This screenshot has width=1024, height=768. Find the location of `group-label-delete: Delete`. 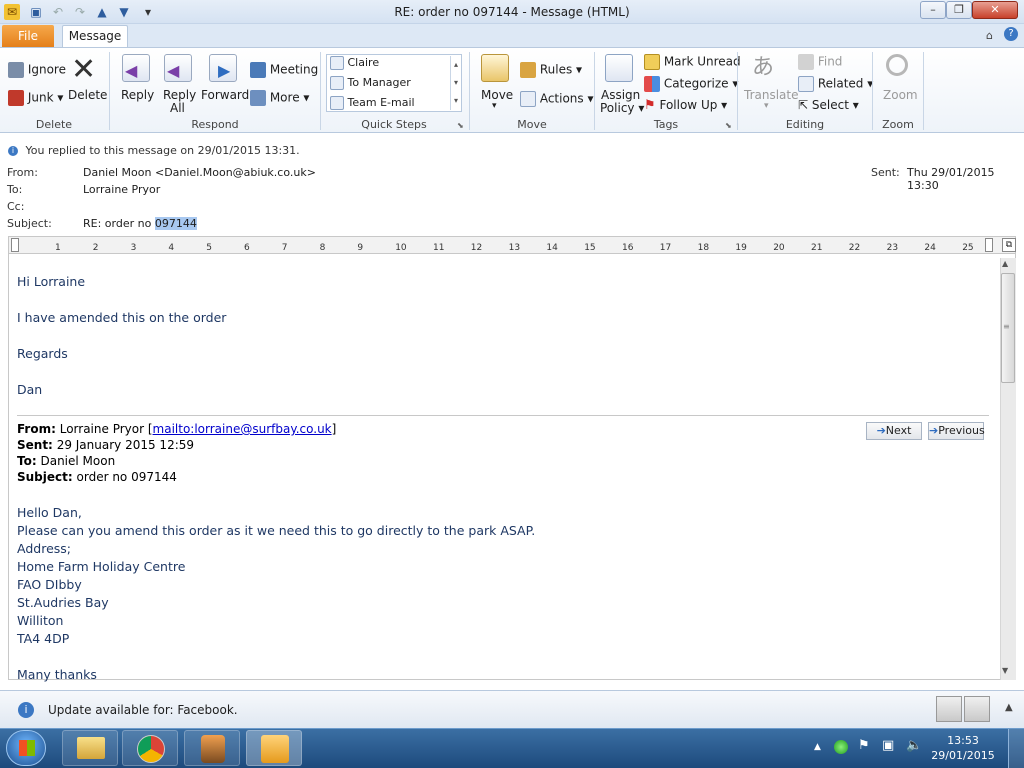

group-label-delete: Delete is located at coordinates (54, 124).